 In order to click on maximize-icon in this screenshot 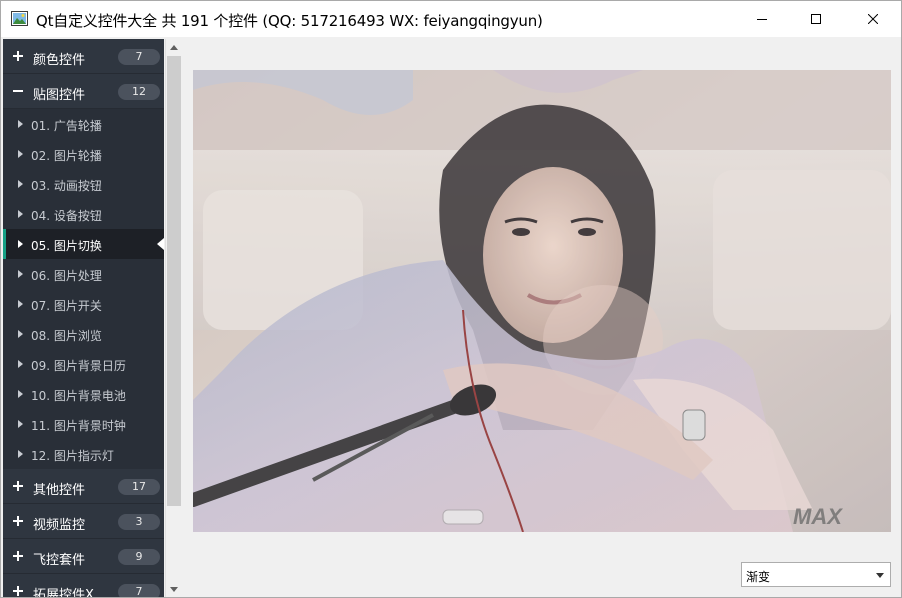, I will do `click(816, 19)`.